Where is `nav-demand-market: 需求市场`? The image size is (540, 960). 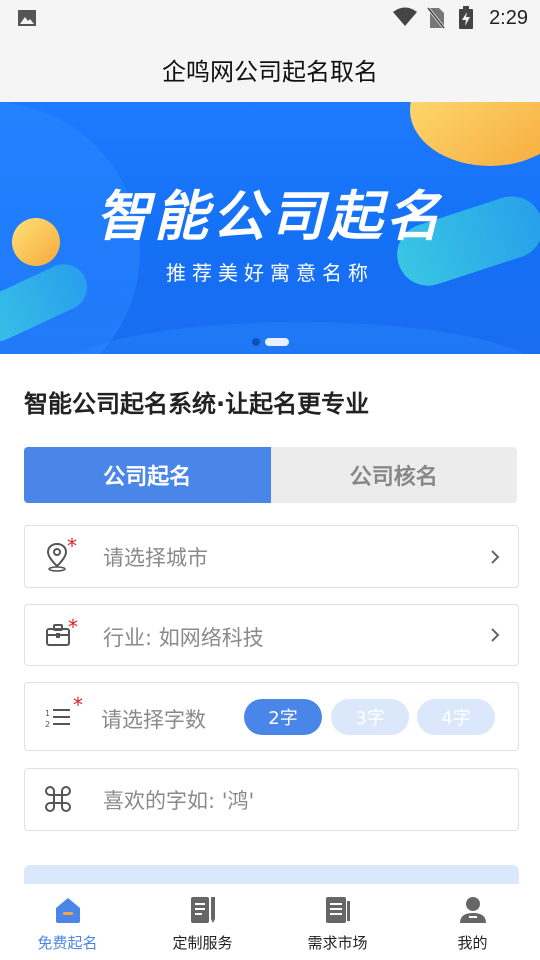 nav-demand-market: 需求市场 is located at coordinates (337, 922).